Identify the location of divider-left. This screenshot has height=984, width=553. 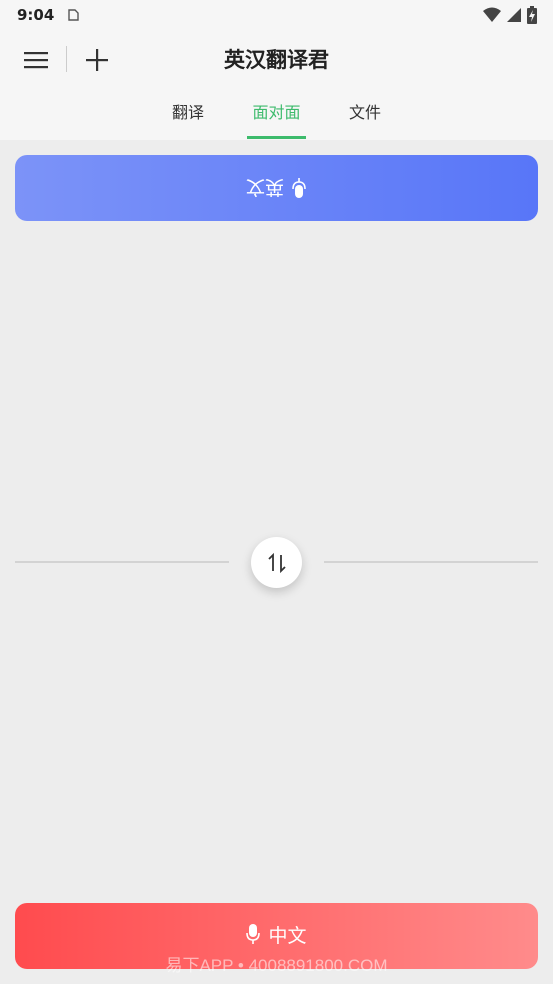
(122, 562).